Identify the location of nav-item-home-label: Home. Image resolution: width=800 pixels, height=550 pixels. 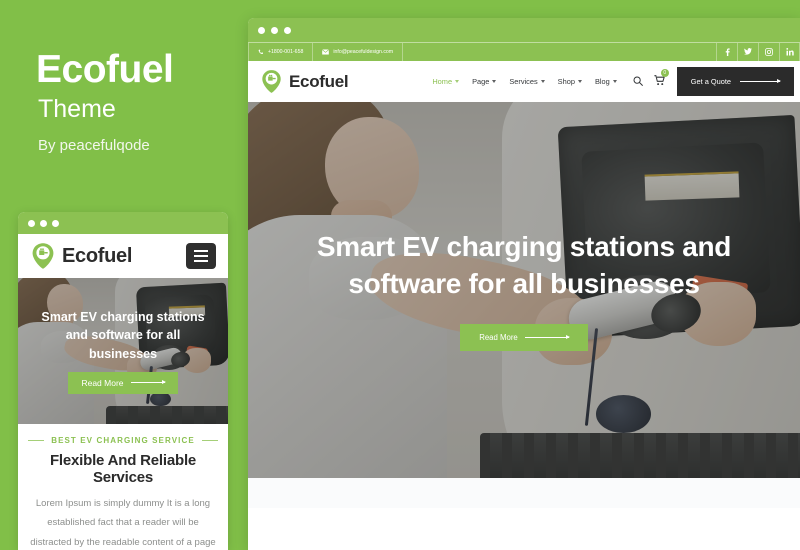
(442, 81).